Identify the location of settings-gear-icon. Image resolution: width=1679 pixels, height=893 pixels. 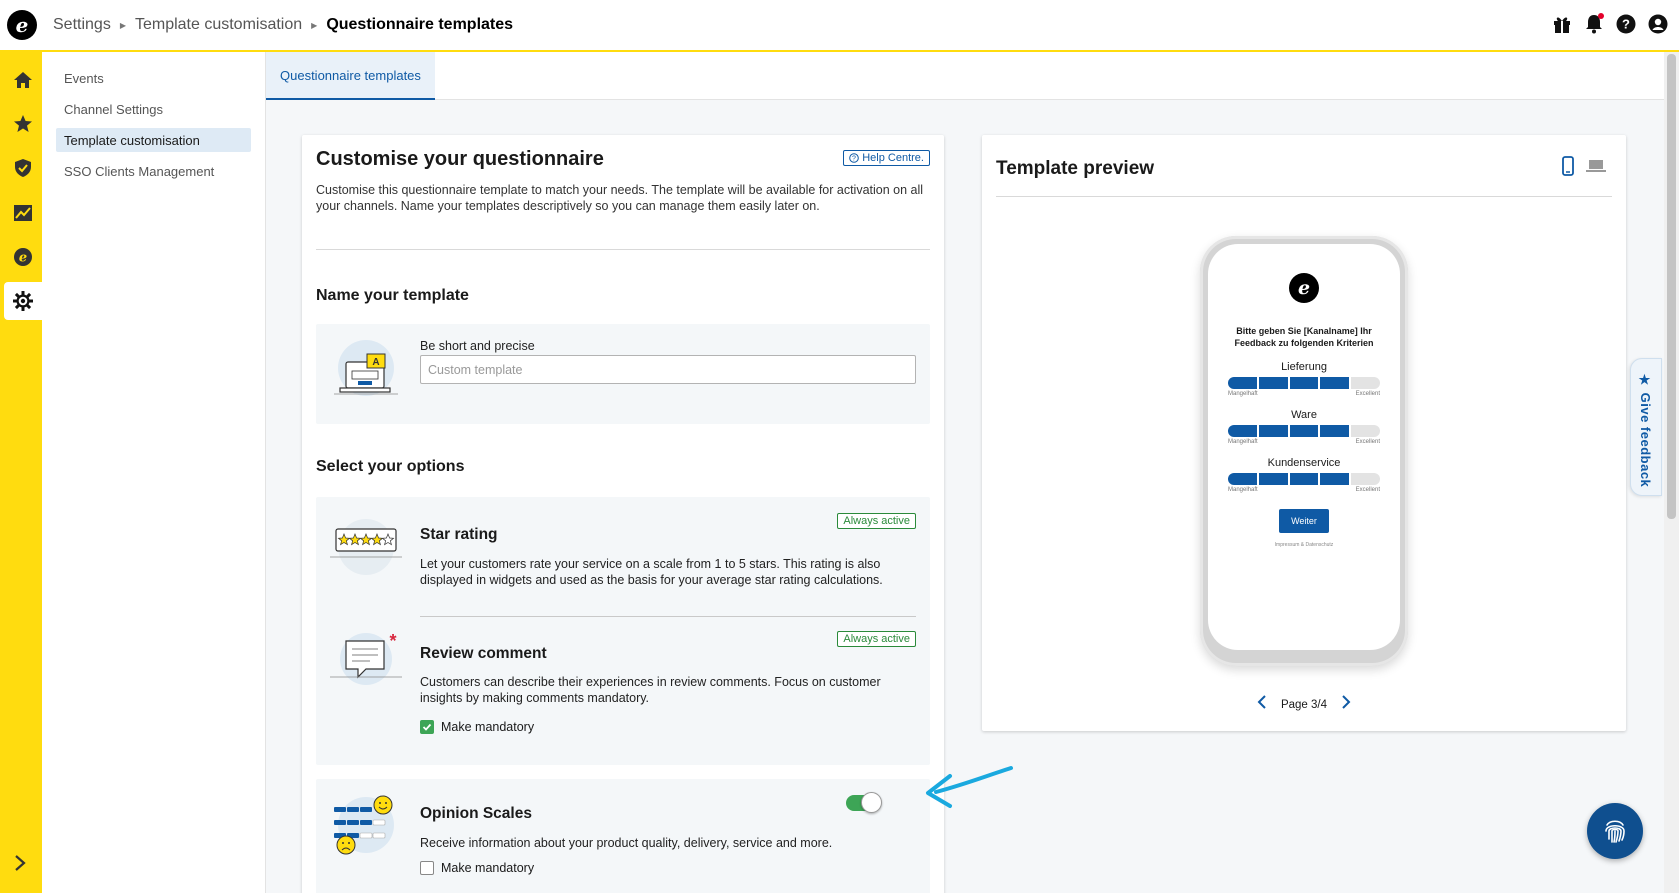
(23, 301).